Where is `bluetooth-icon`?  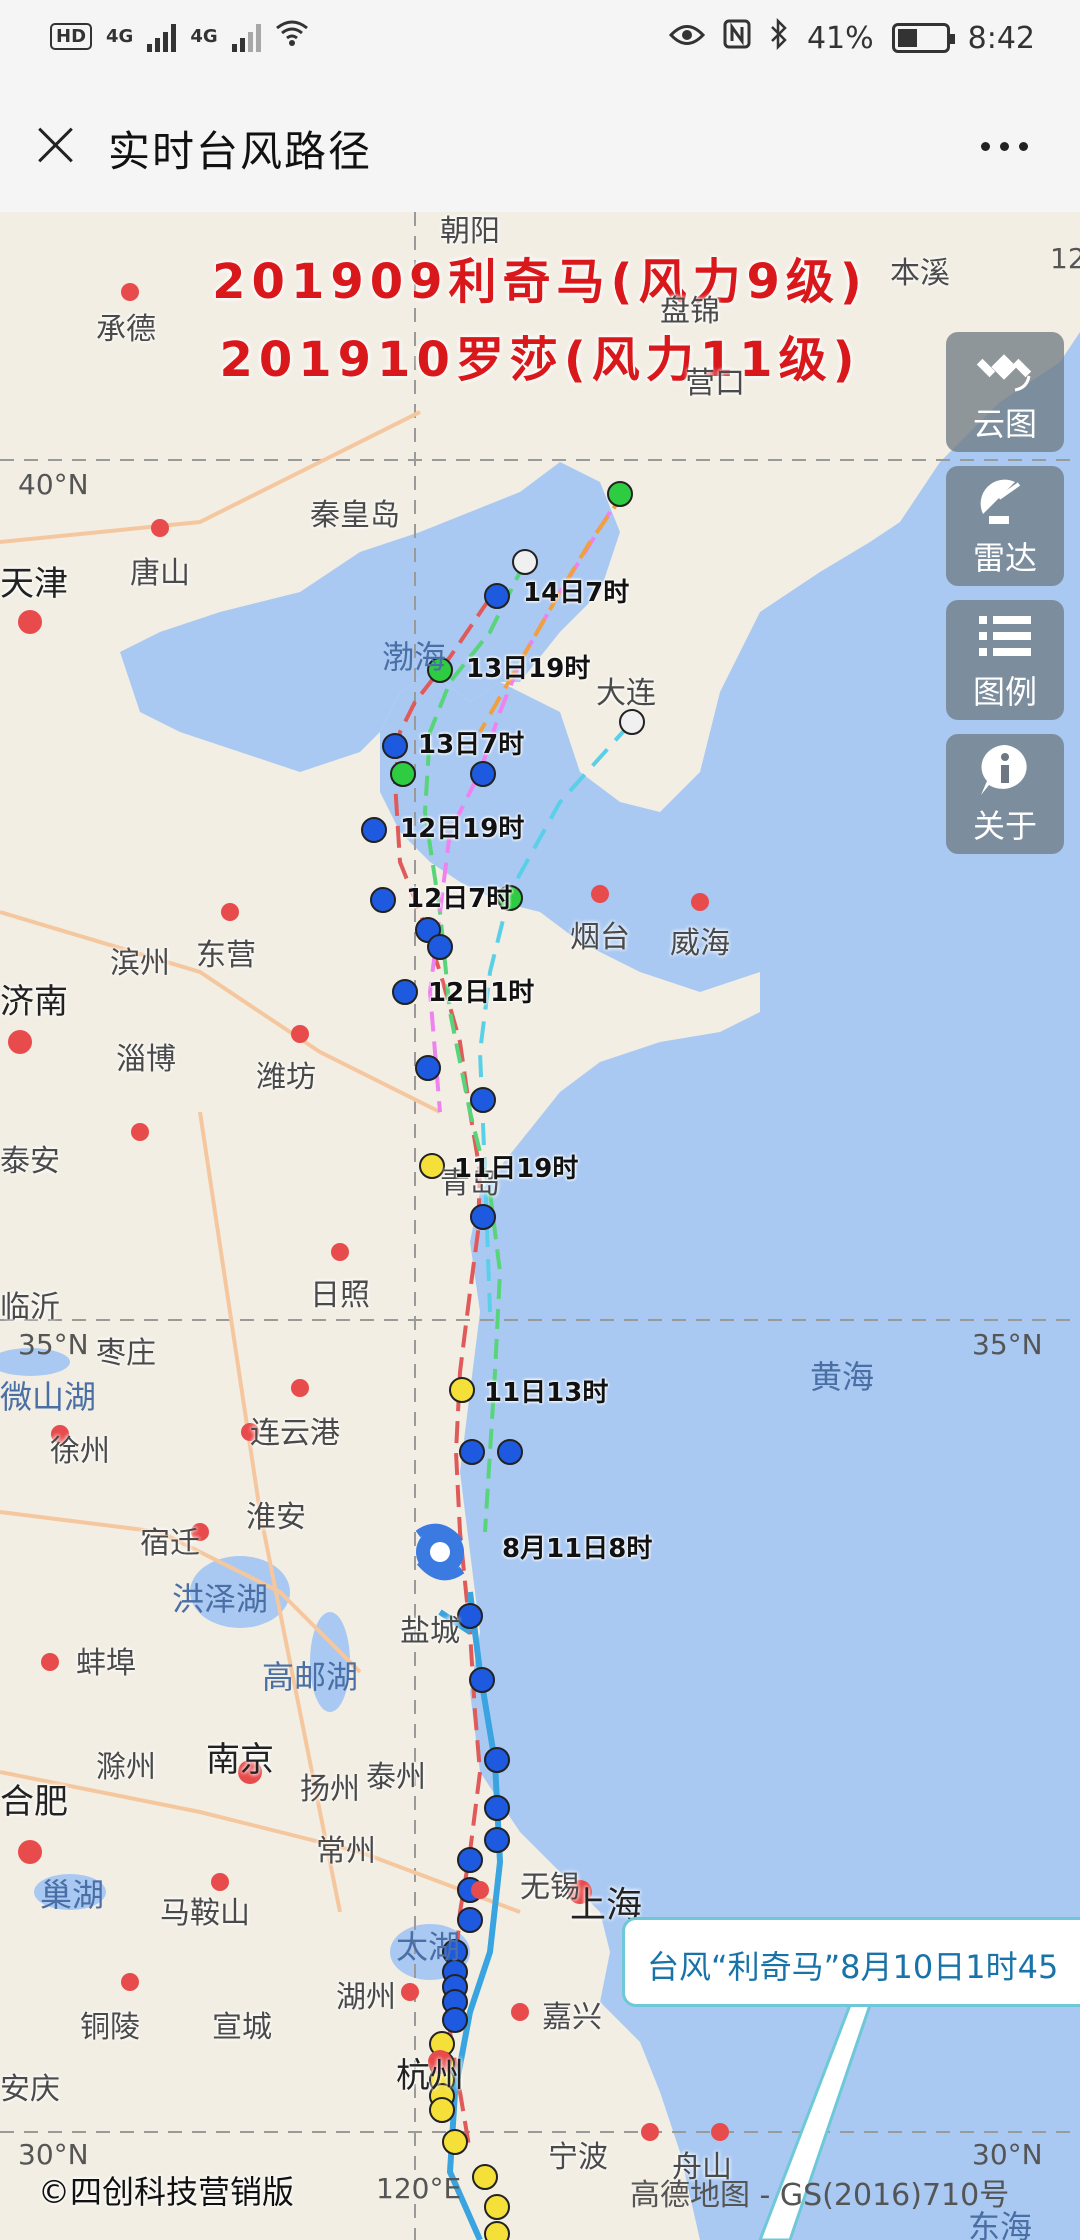 bluetooth-icon is located at coordinates (779, 37).